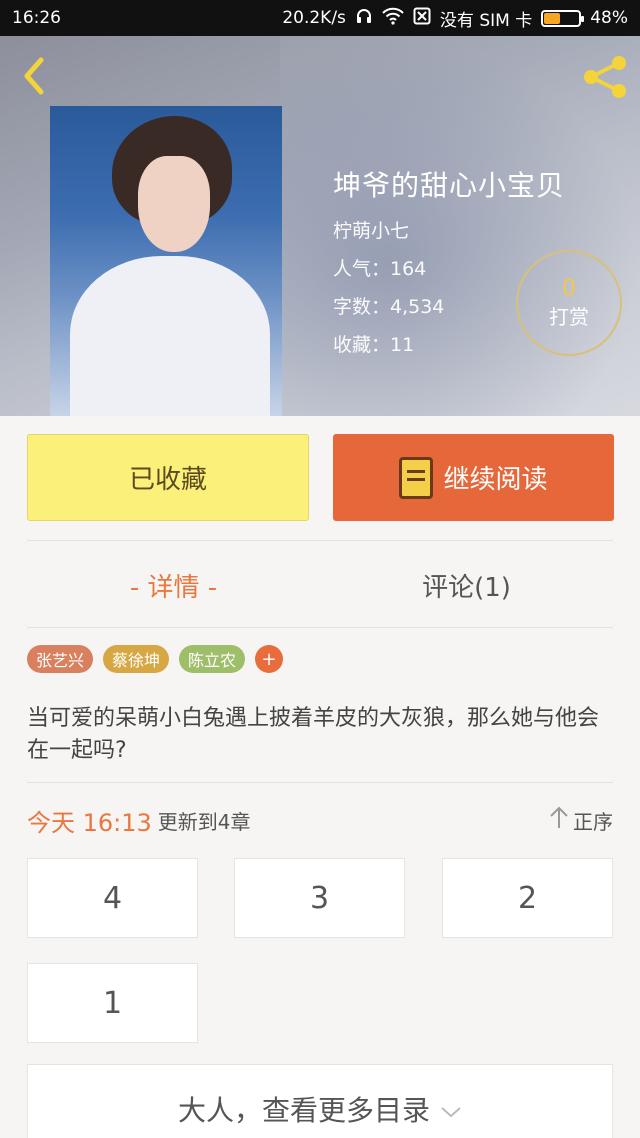 Image resolution: width=640 pixels, height=1138 pixels. What do you see at coordinates (449, 185) in the screenshot?
I see `book-title: 坤爷的甜心小宝贝` at bounding box center [449, 185].